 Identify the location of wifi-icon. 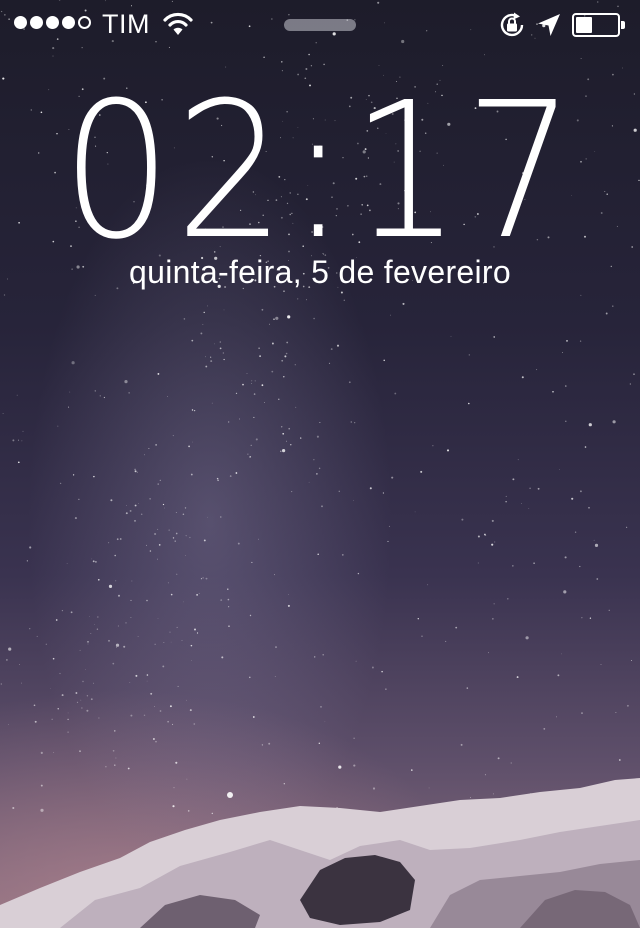
(178, 23).